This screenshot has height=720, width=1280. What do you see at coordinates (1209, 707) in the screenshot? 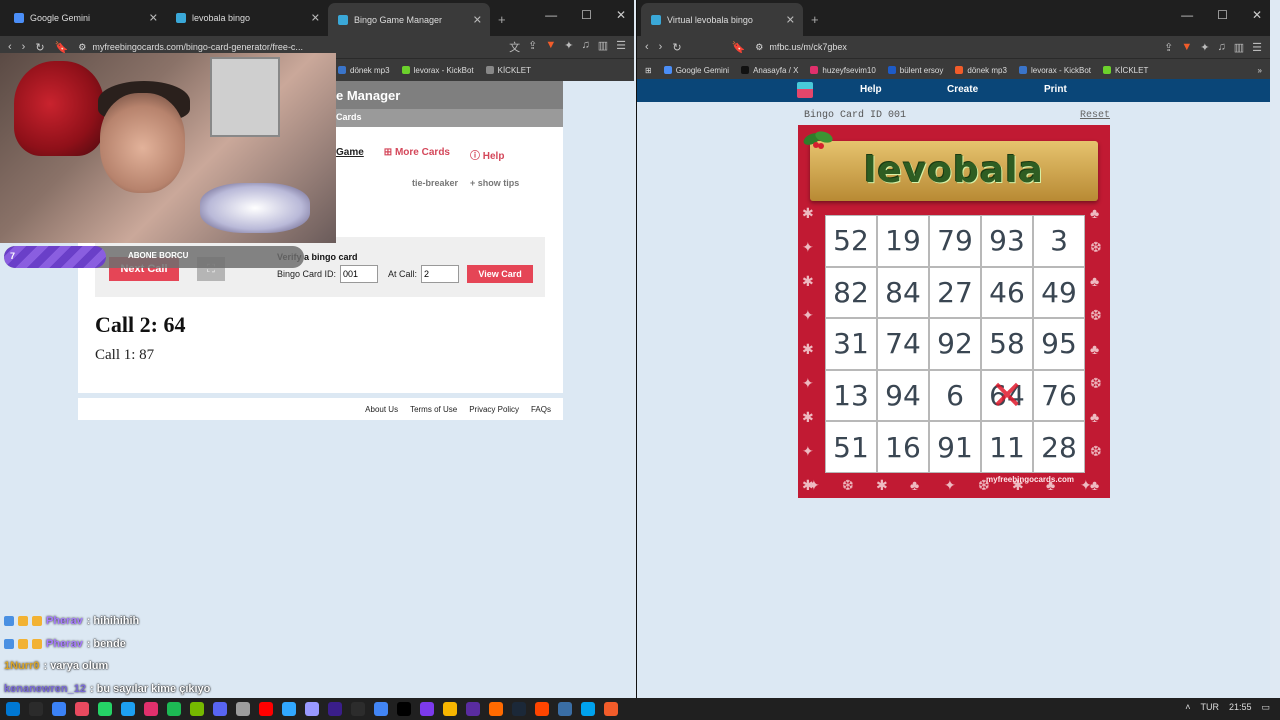
I see `language-indicator: TUR` at bounding box center [1209, 707].